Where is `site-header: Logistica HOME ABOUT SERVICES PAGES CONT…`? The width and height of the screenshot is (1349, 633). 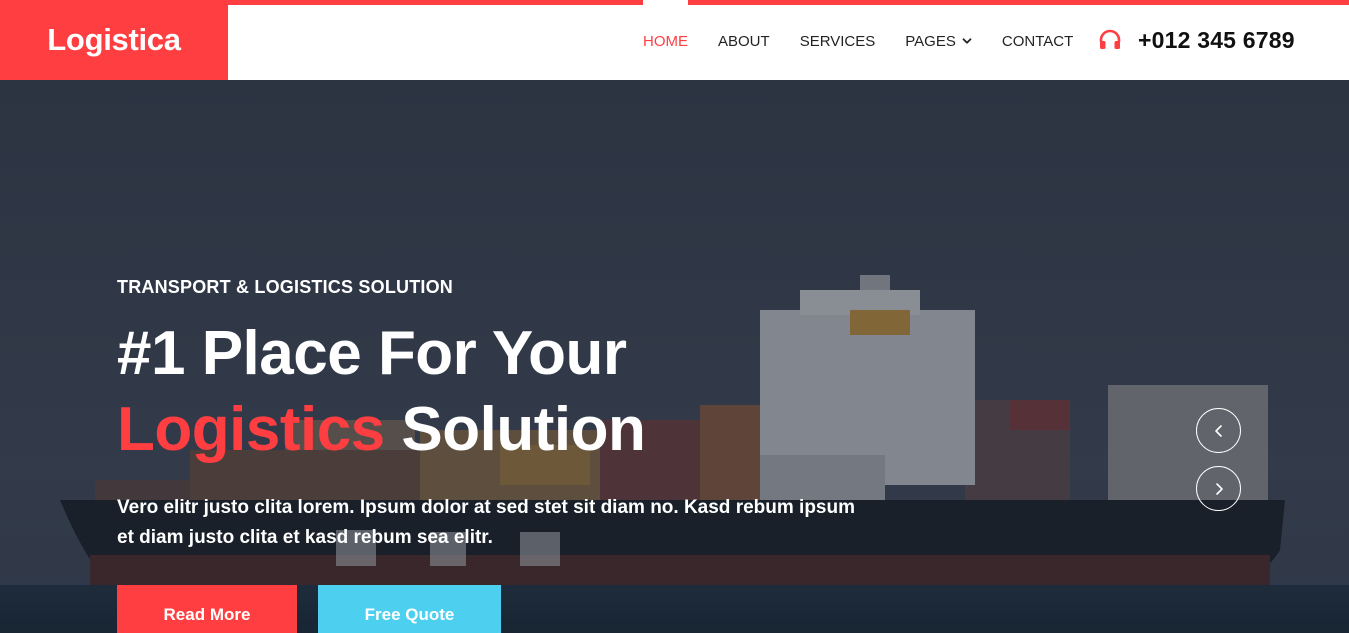
site-header: Logistica HOME ABOUT SERVICES PAGES CONT… is located at coordinates (674, 40).